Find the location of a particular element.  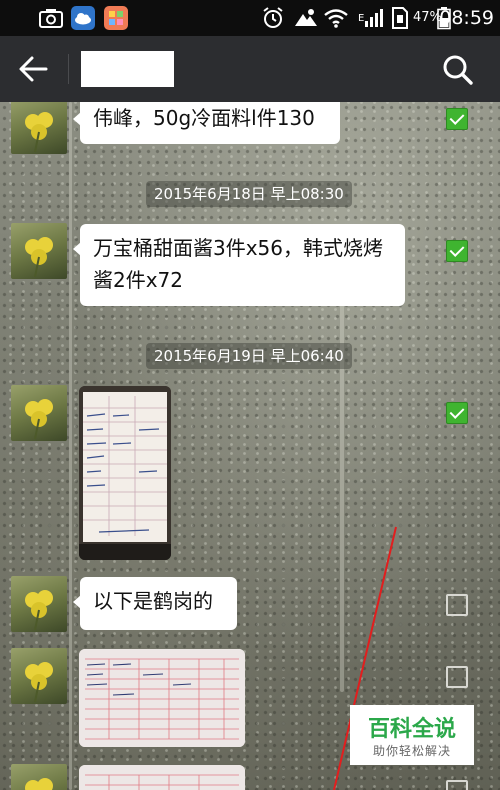

cloud-icon is located at coordinates (83, 18).